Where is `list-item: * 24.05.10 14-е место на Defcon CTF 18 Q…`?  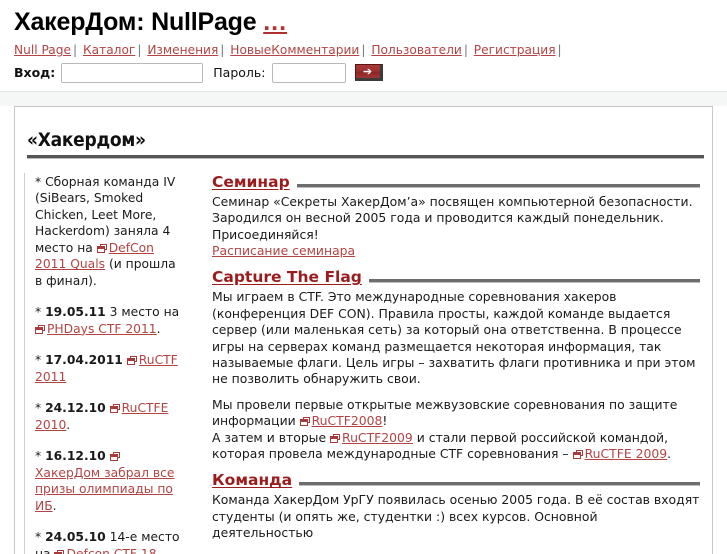 list-item: * 24.05.10 14-е место на Defcon CTF 18 Q… is located at coordinates (110, 541).